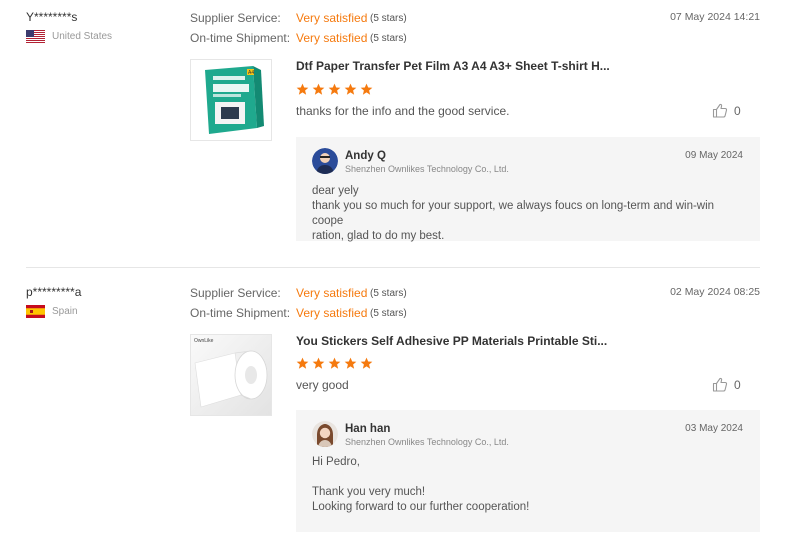  Describe the element at coordinates (54, 292) in the screenshot. I see `reviewer-name: p*********a` at that location.